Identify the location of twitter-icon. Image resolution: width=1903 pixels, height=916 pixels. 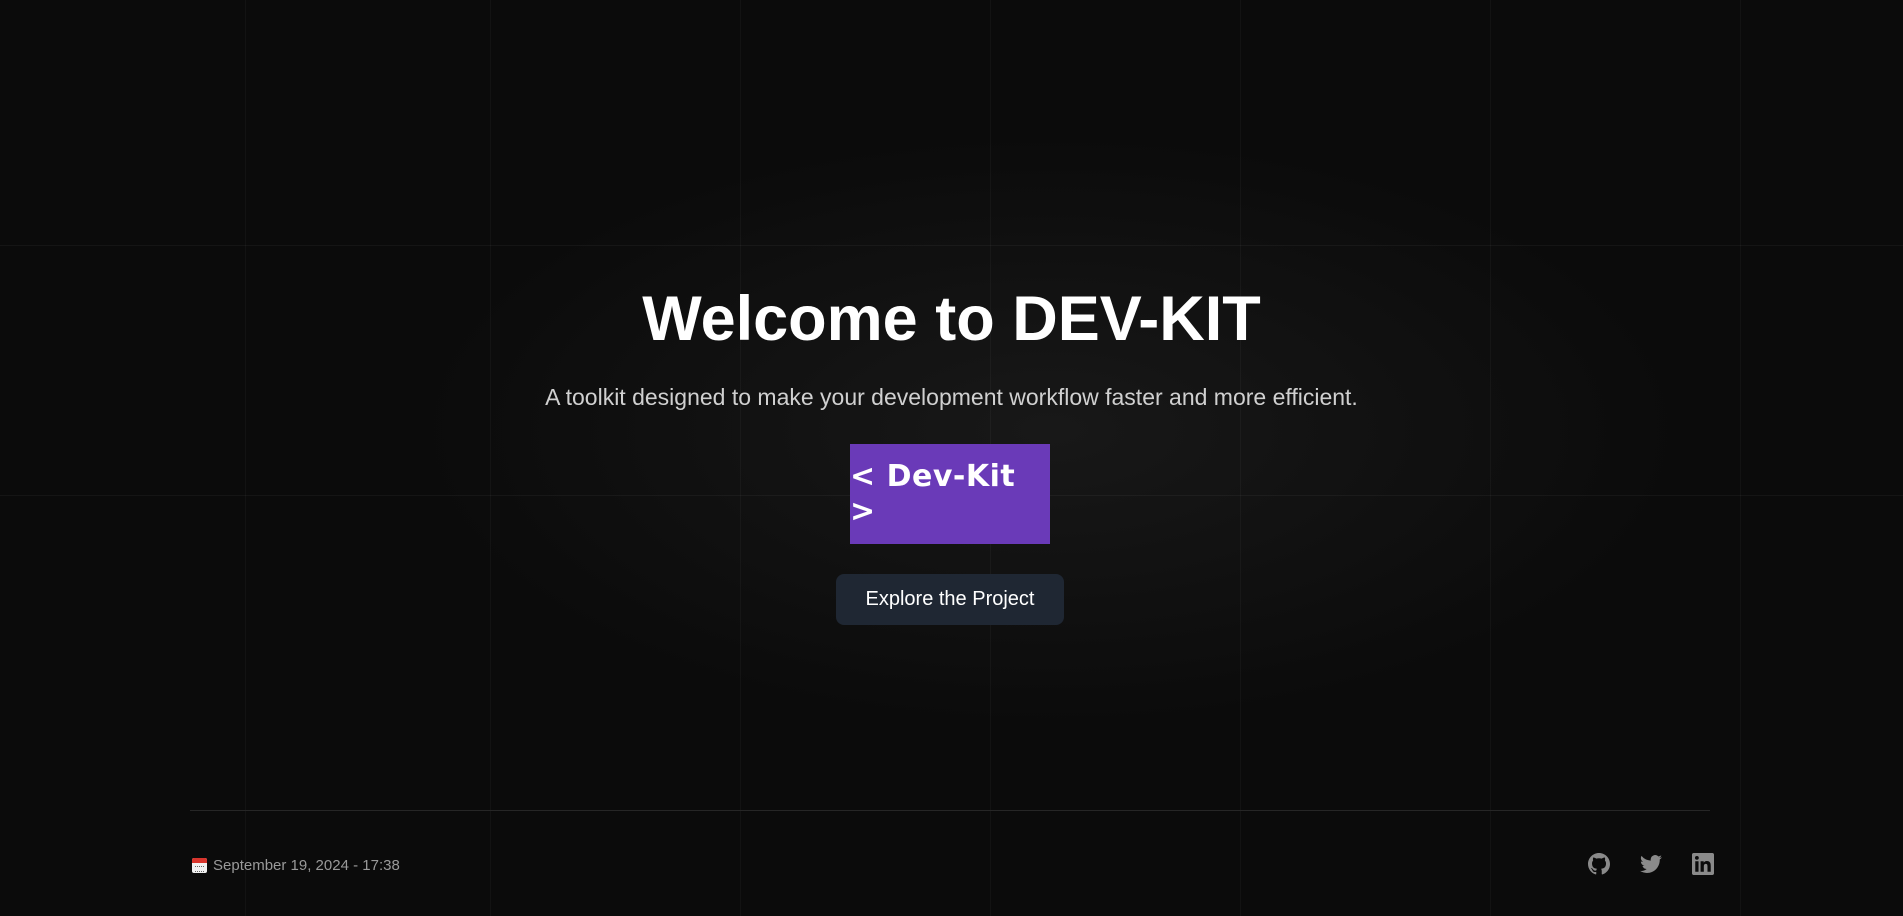
(1651, 864).